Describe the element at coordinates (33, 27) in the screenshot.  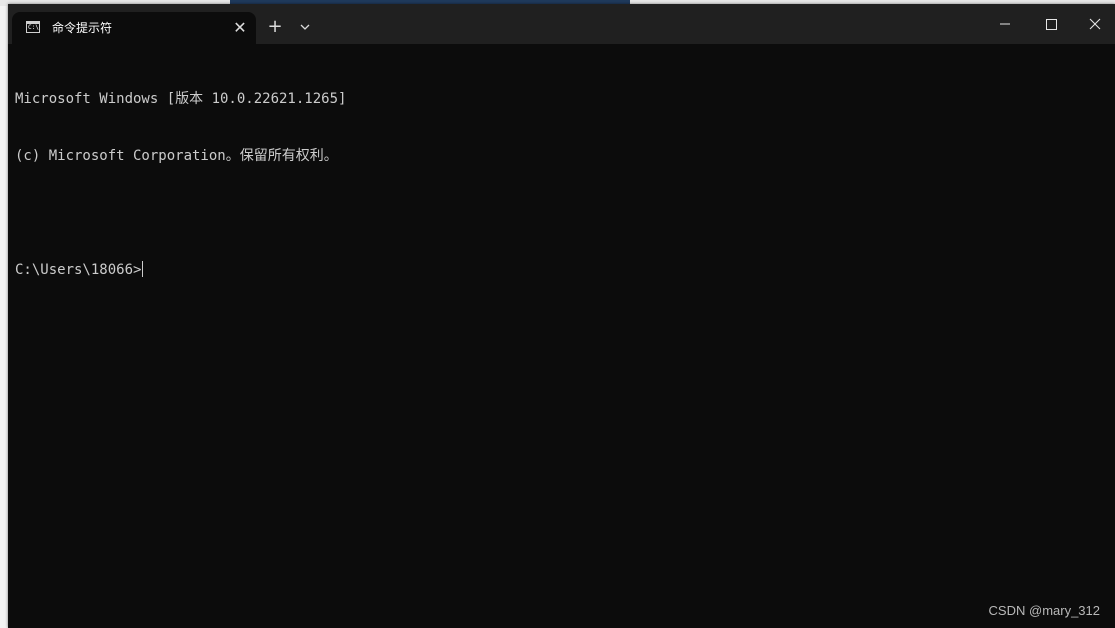
I see `cmd-icon: C:\` at that location.